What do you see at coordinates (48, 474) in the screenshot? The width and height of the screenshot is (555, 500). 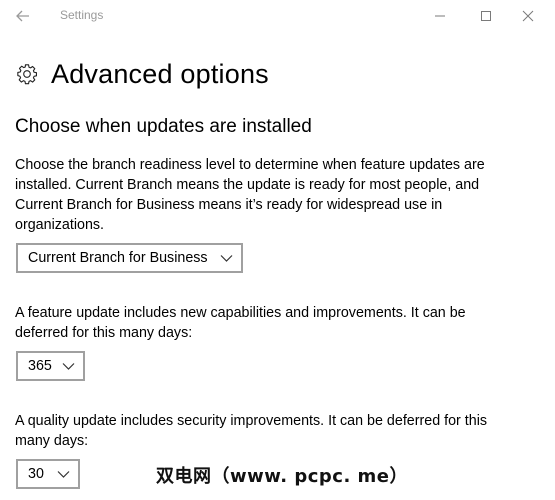 I see `quality-defer-select: 30` at bounding box center [48, 474].